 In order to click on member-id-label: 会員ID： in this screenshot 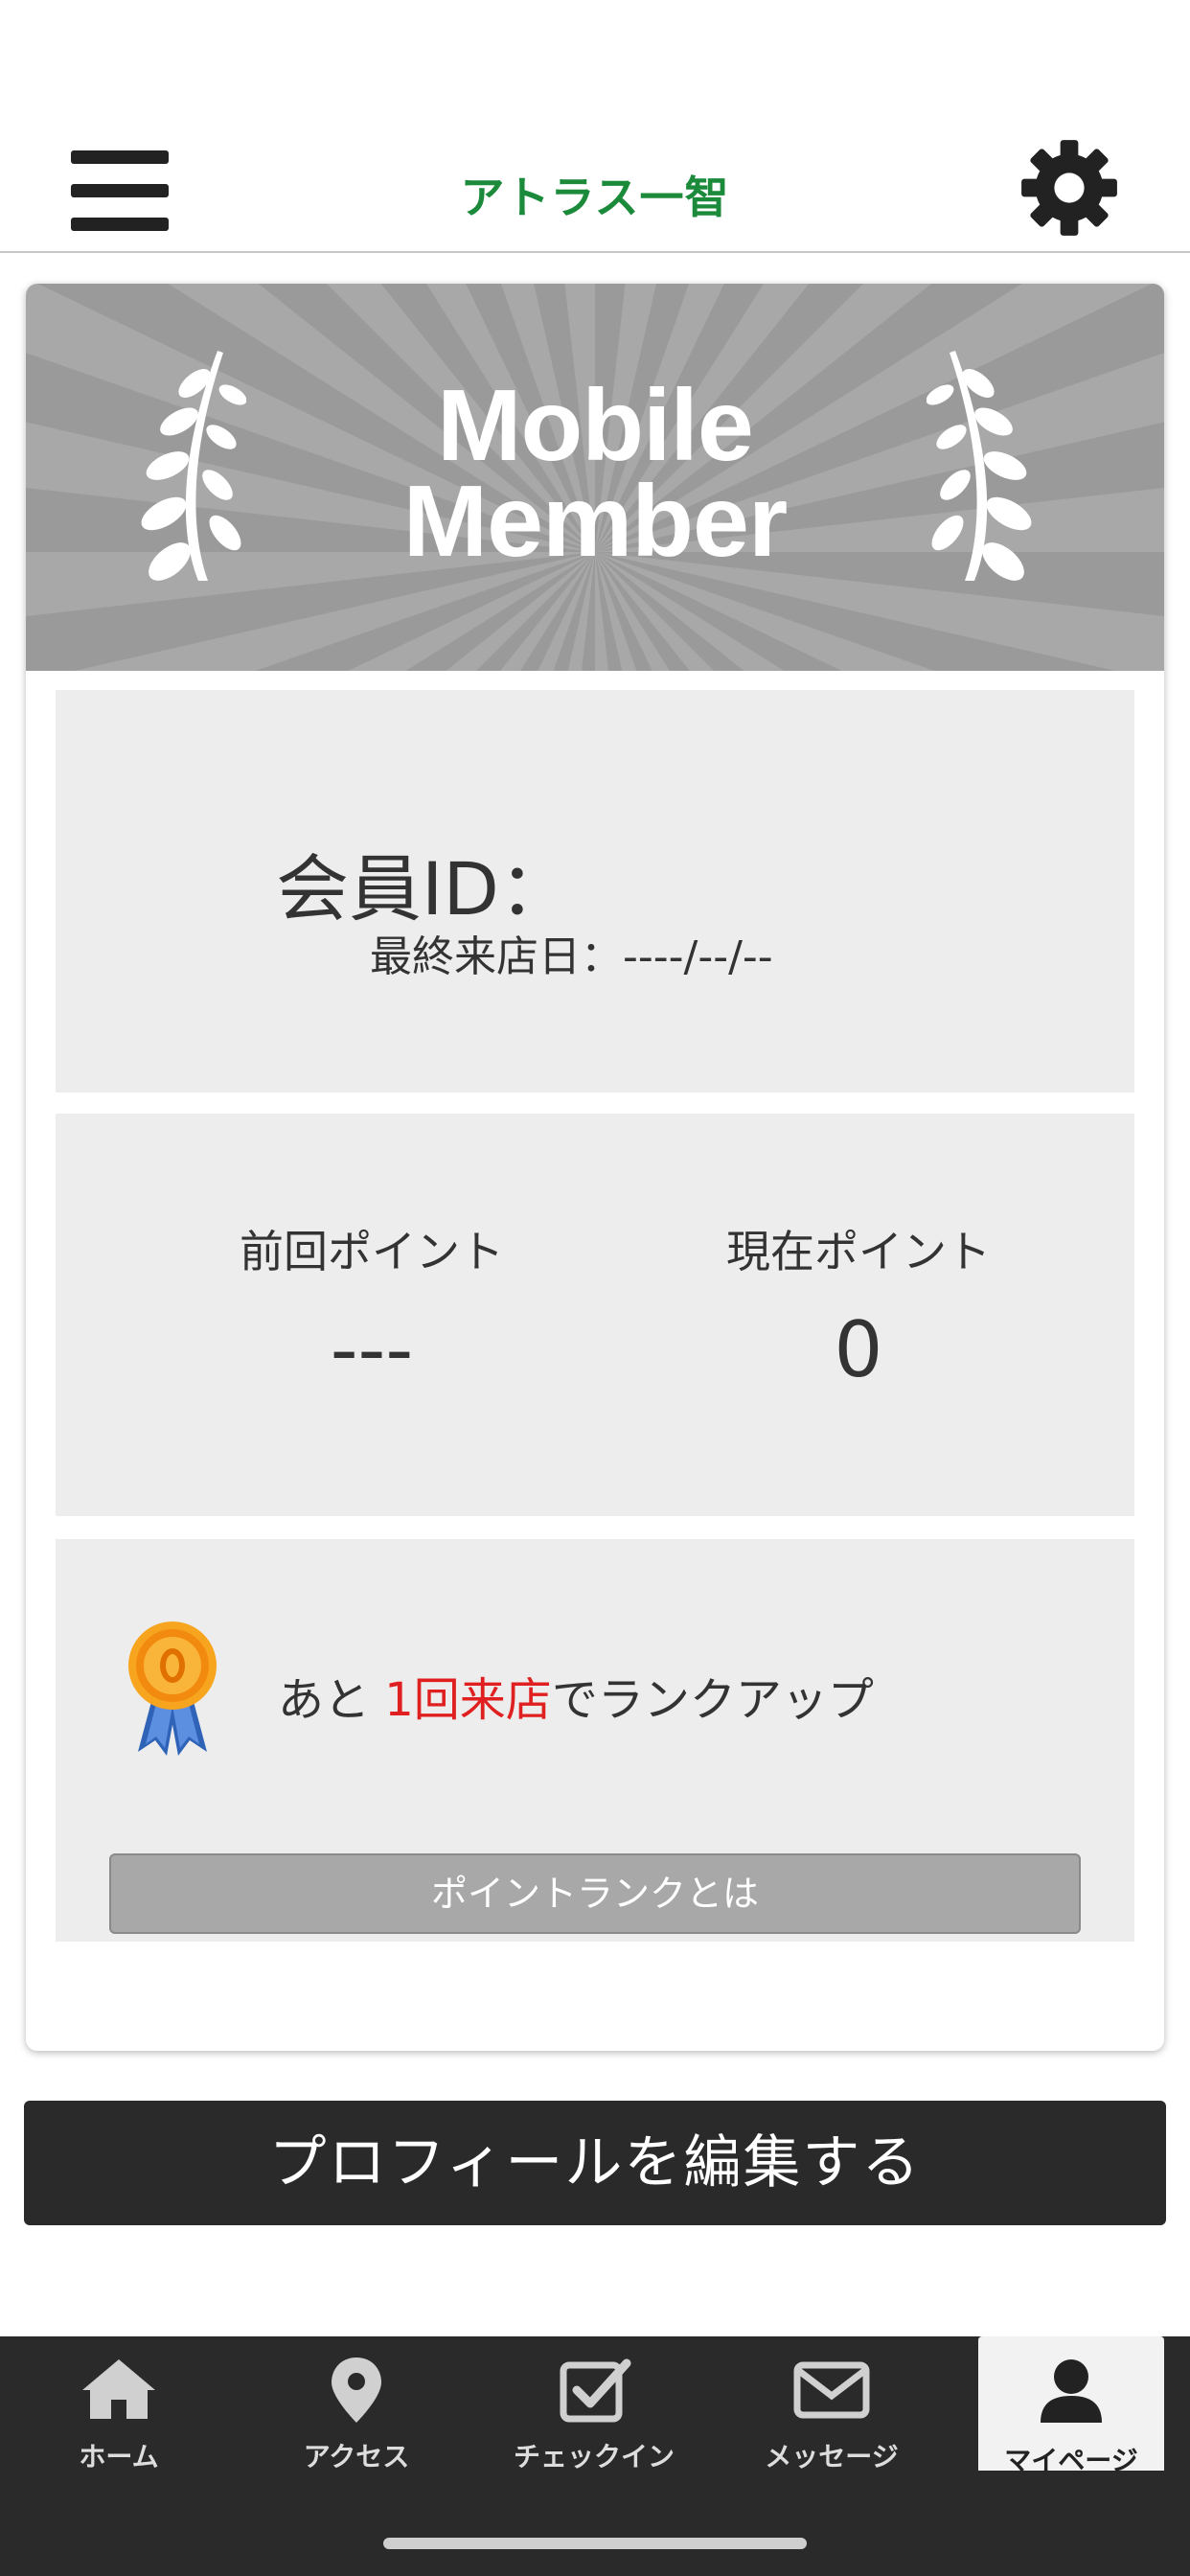, I will do `click(424, 889)`.